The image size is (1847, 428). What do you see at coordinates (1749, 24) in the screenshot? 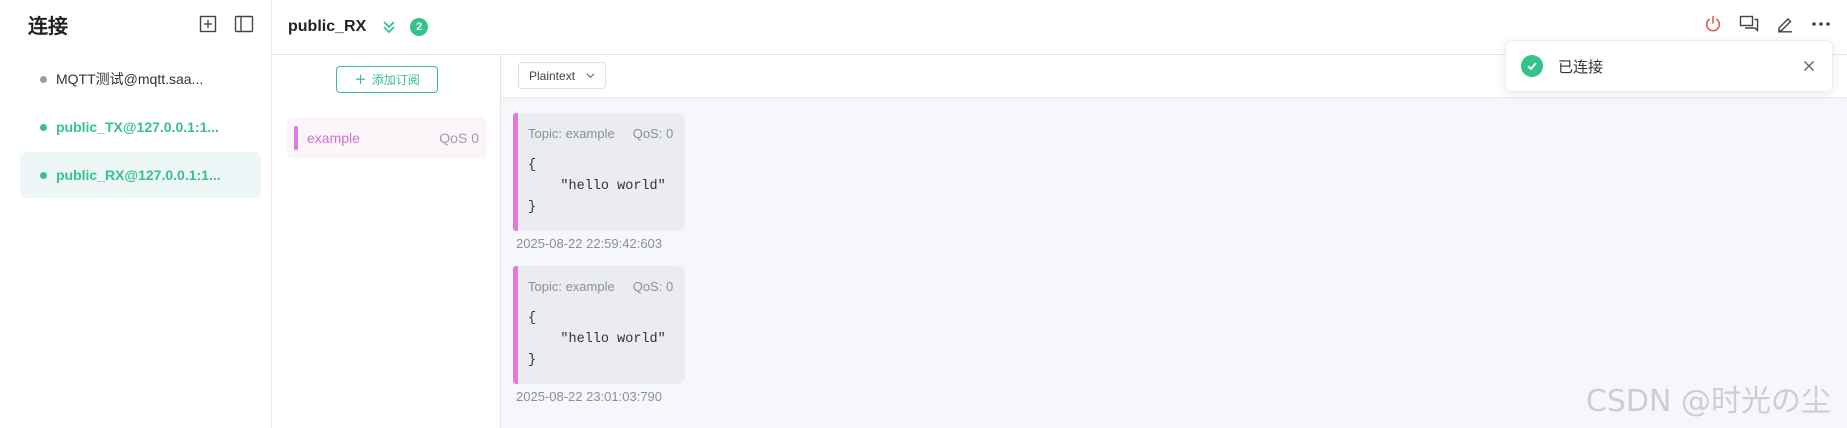
I see `chat-icon` at bounding box center [1749, 24].